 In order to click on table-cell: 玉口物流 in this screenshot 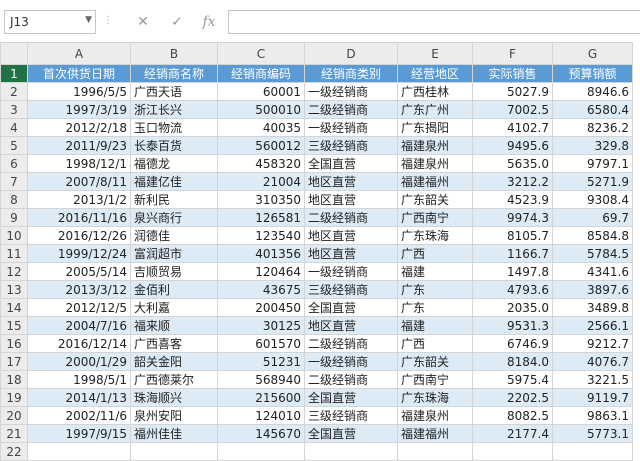, I will do `click(174, 127)`.